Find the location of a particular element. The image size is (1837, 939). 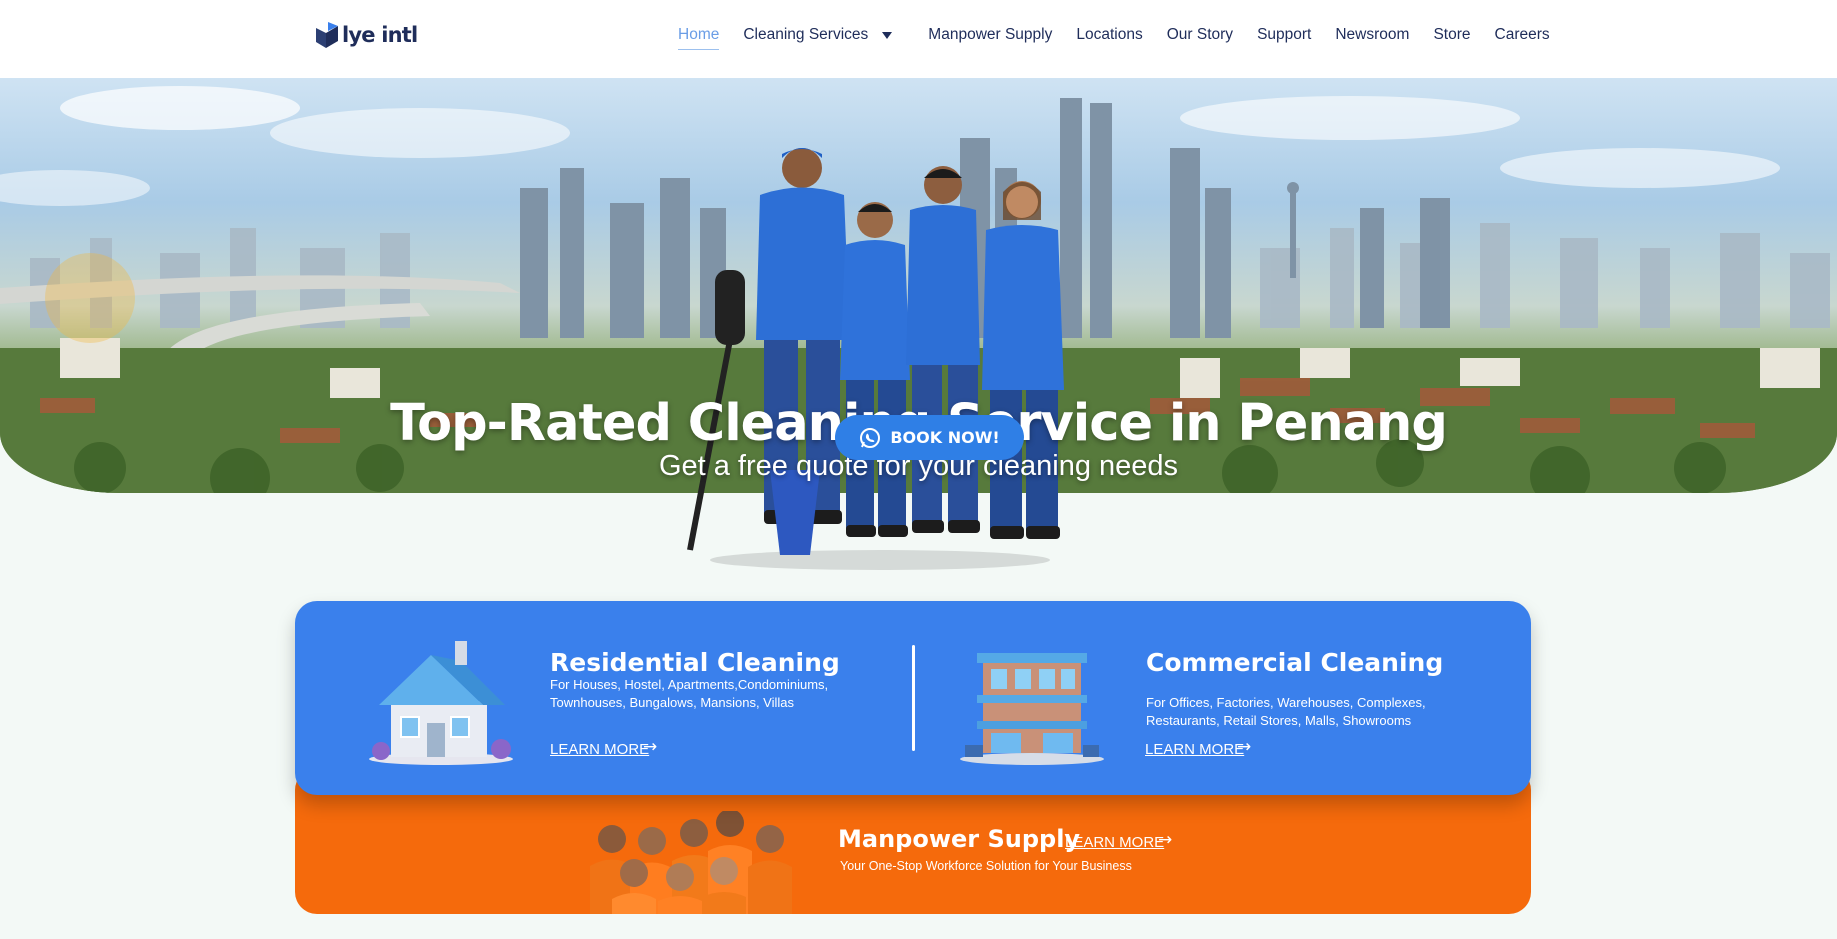

residential-description-line-2: Townhouses, Bungalows, Mansions, Villas is located at coordinates (672, 702).